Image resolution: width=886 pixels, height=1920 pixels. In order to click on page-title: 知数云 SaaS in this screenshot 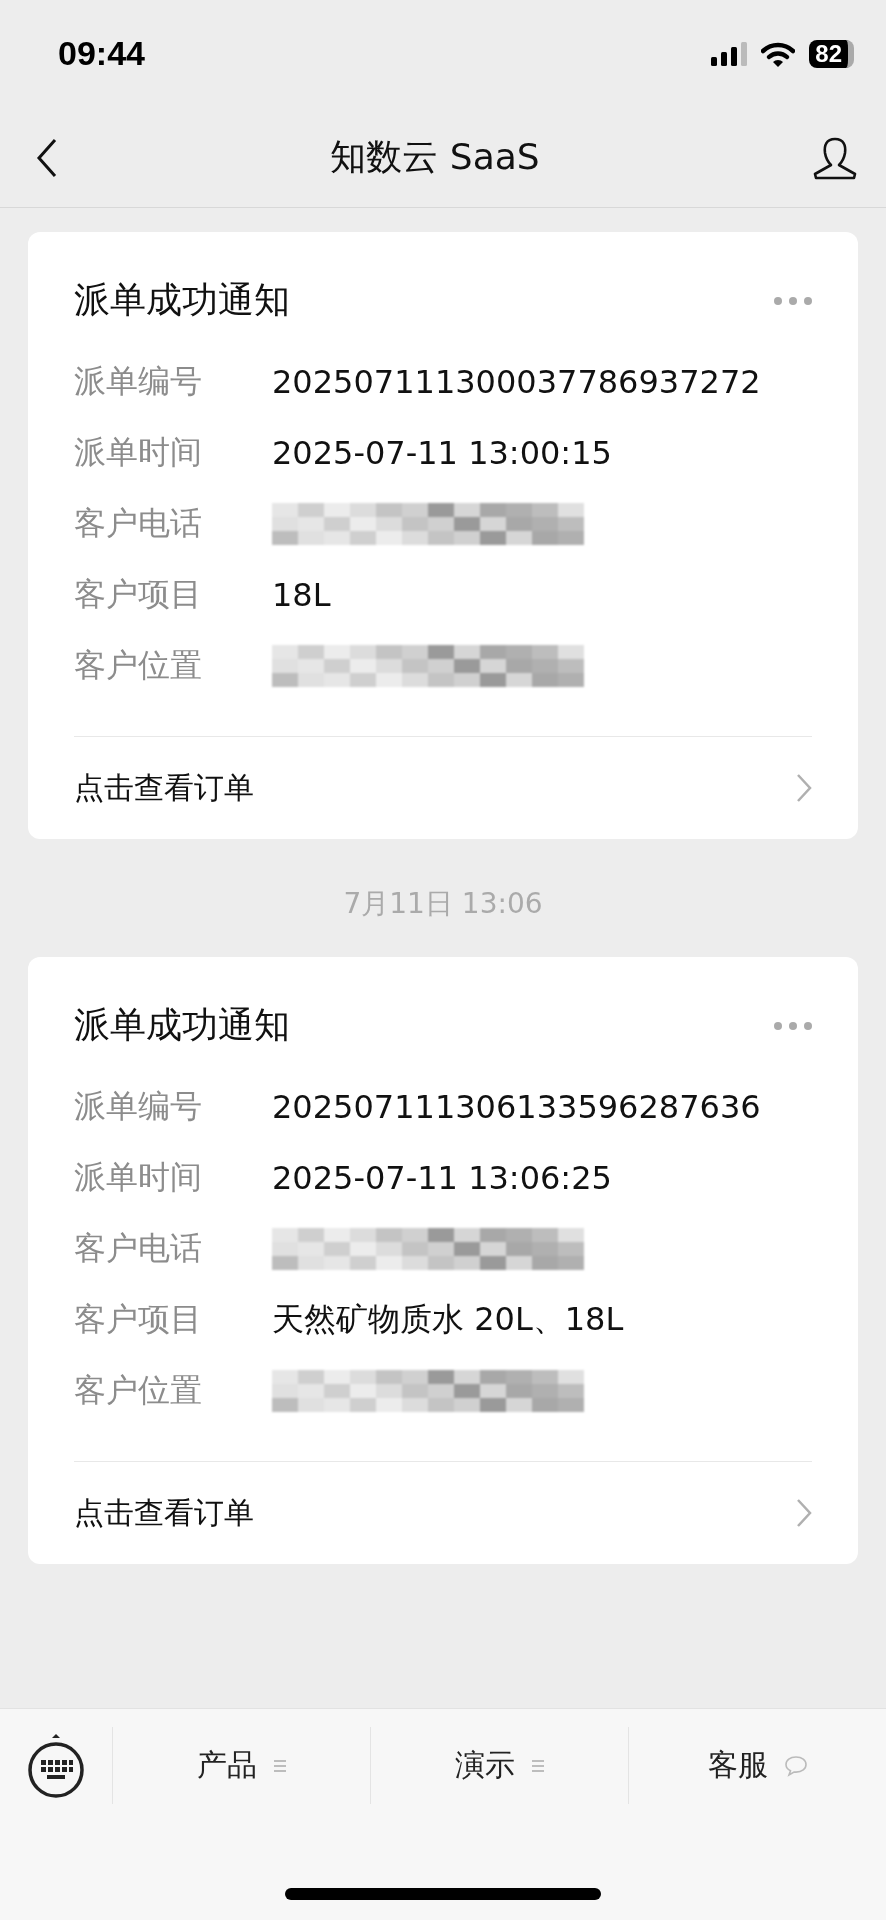, I will do `click(435, 157)`.